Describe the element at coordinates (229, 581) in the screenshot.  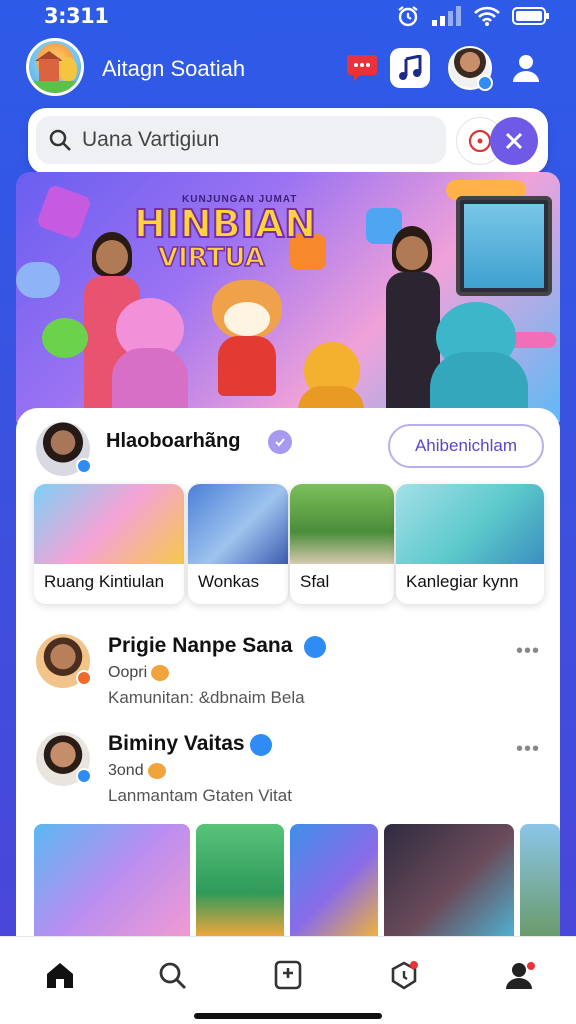
I see `category-tile-label: Wonkas` at that location.